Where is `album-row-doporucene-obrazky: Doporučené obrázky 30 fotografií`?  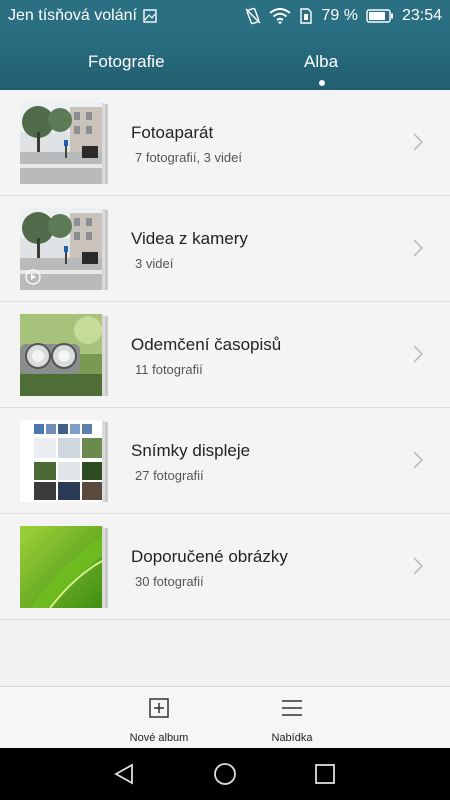 album-row-doporucene-obrazky: Doporučené obrázky 30 fotografií is located at coordinates (225, 567).